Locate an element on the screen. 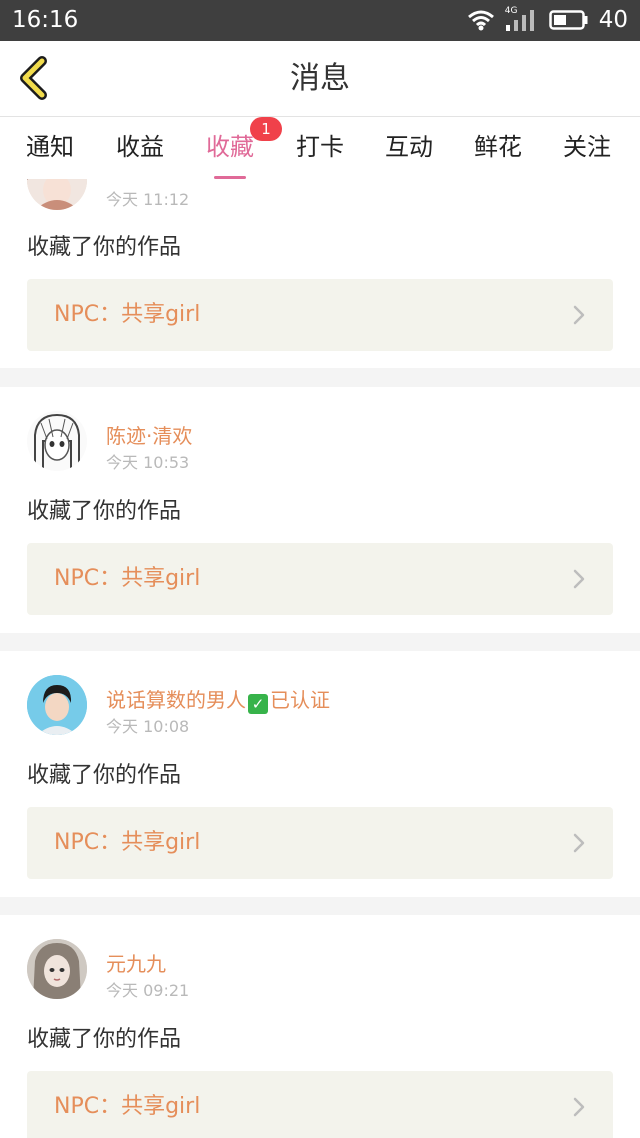 Image resolution: width=640 pixels, height=1138 pixels. user-name: 说话算数的男人 ✓ 已认证 is located at coordinates (218, 699).